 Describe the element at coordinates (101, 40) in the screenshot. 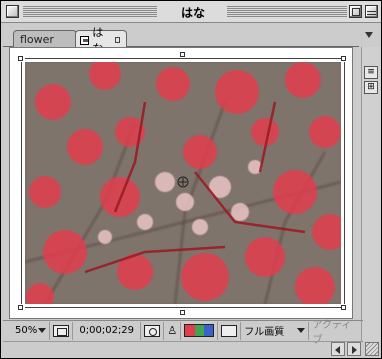

I see `tab-hana: はな` at that location.